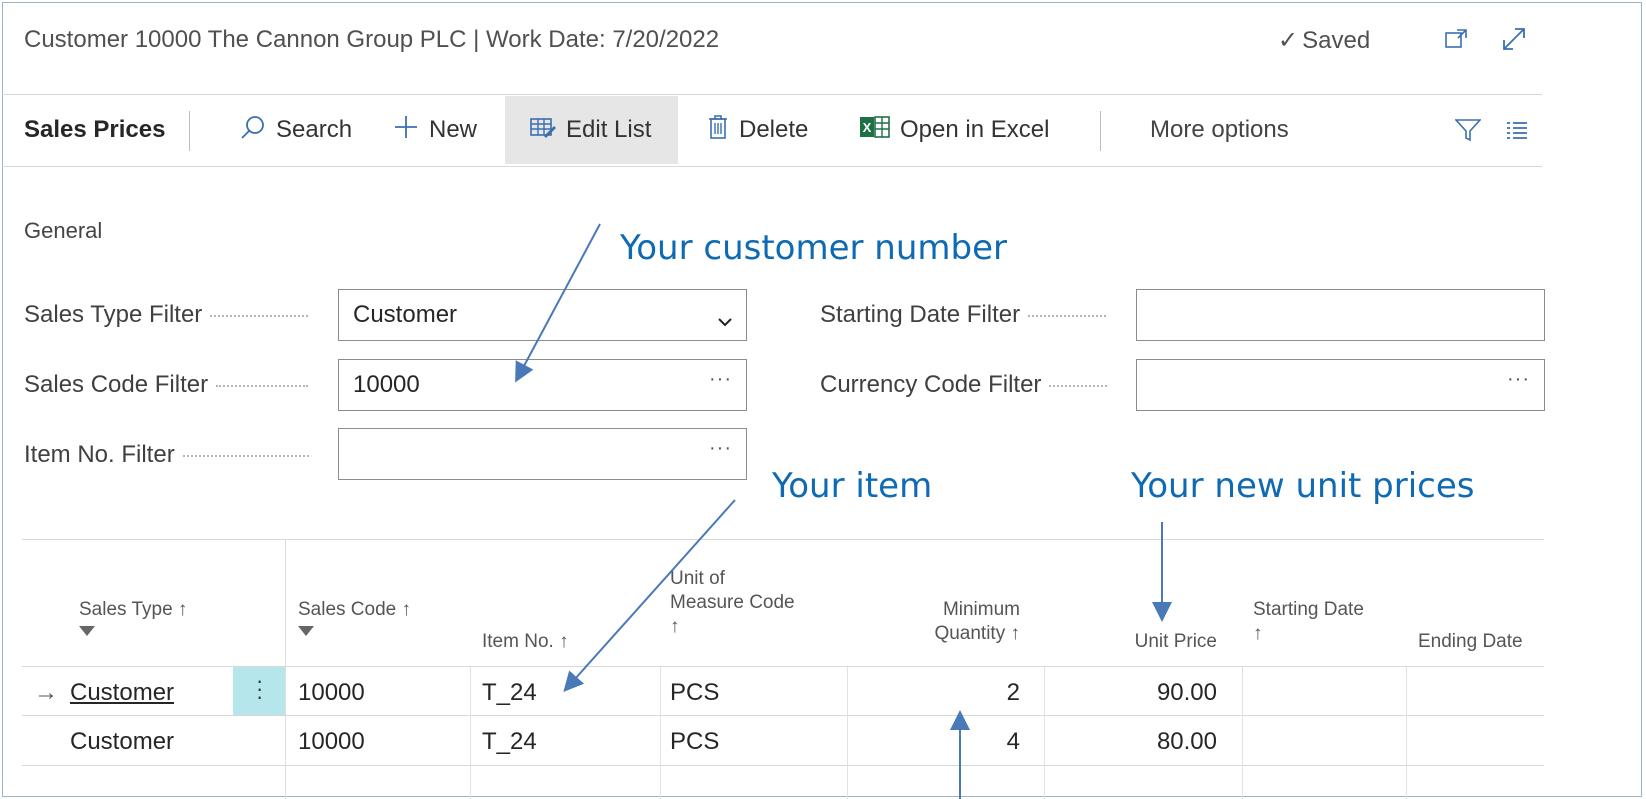  What do you see at coordinates (649, 595) in the screenshot?
I see `arrow-to-item` at bounding box center [649, 595].